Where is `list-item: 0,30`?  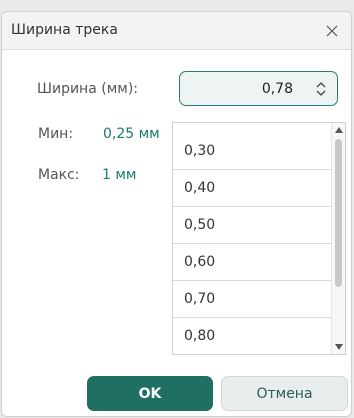
list-item: 0,30 is located at coordinates (252, 151).